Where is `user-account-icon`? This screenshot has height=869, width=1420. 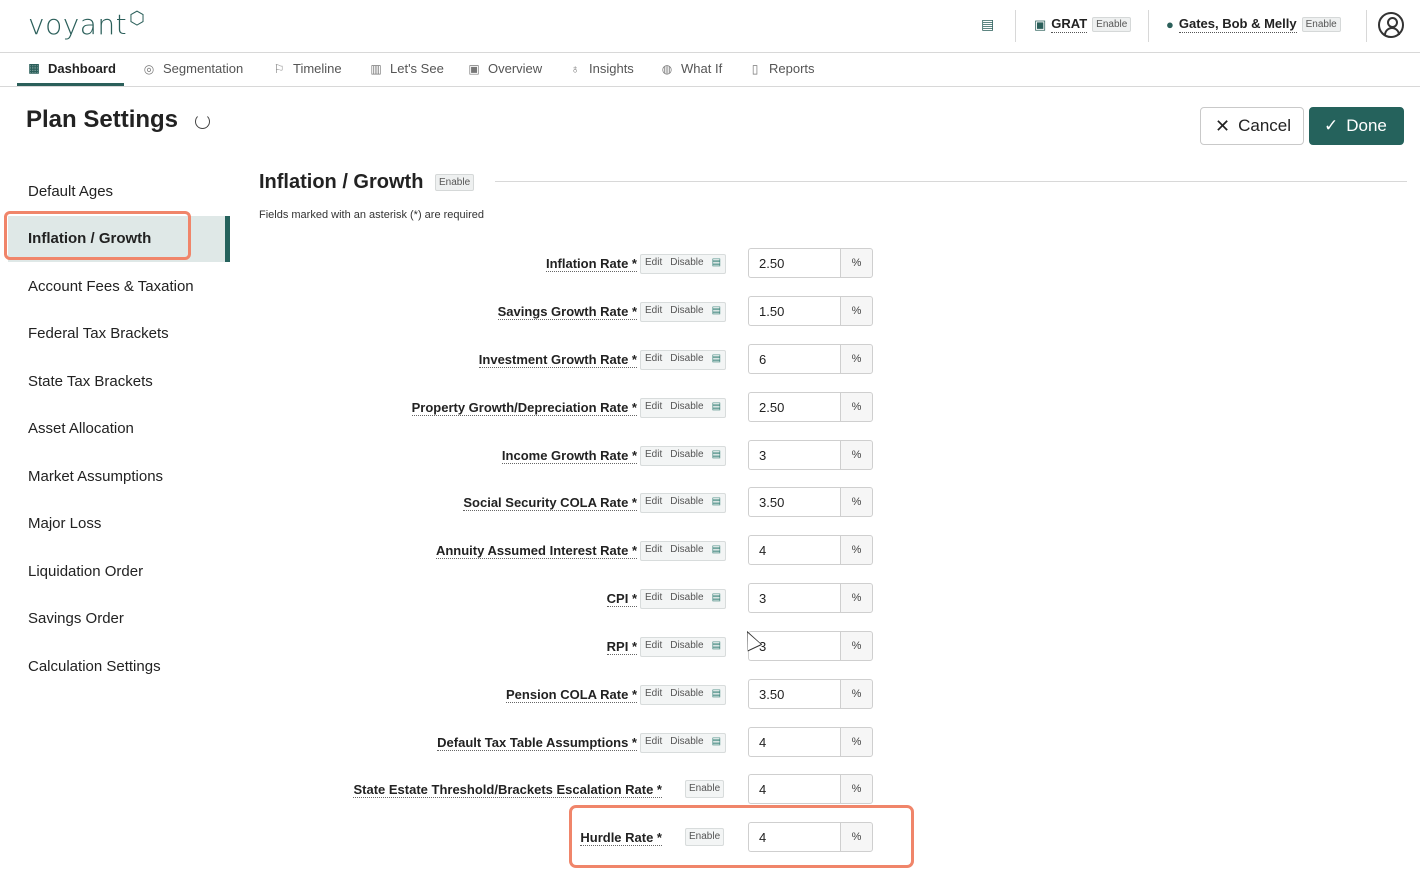
user-account-icon is located at coordinates (1391, 25).